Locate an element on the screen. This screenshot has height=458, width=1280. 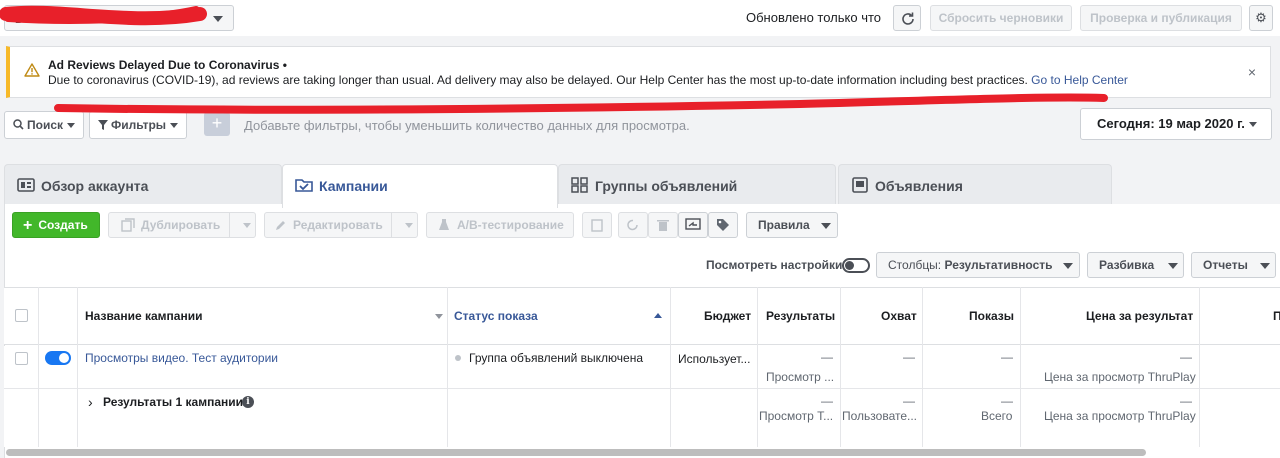
summary-results: — is located at coordinates (827, 401).